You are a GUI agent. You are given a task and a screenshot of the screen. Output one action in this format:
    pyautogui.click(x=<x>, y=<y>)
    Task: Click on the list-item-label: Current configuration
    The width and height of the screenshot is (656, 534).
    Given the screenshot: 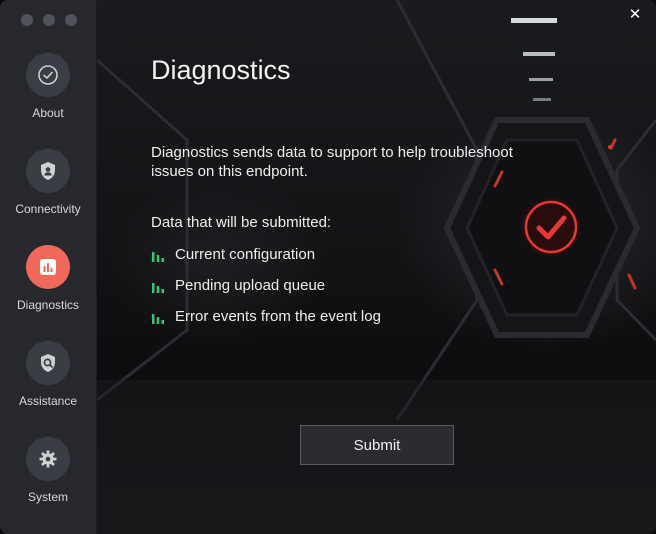 What is the action you would take?
    pyautogui.click(x=245, y=254)
    